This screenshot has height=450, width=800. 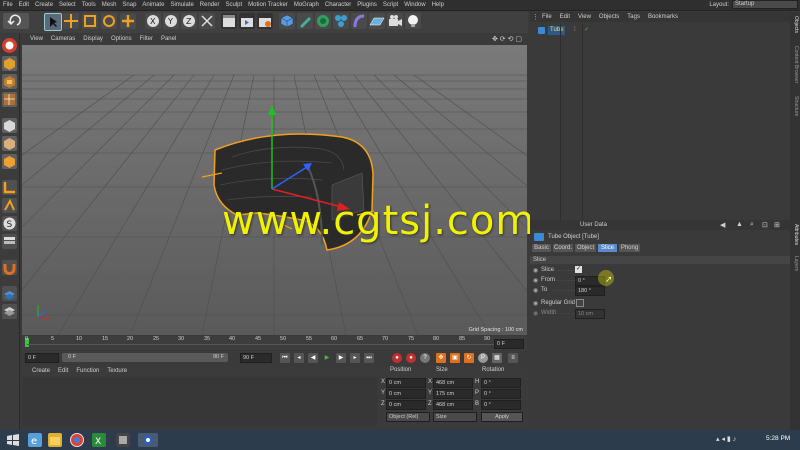 What do you see at coordinates (9, 63) in the screenshot?
I see `object-mode-button` at bounding box center [9, 63].